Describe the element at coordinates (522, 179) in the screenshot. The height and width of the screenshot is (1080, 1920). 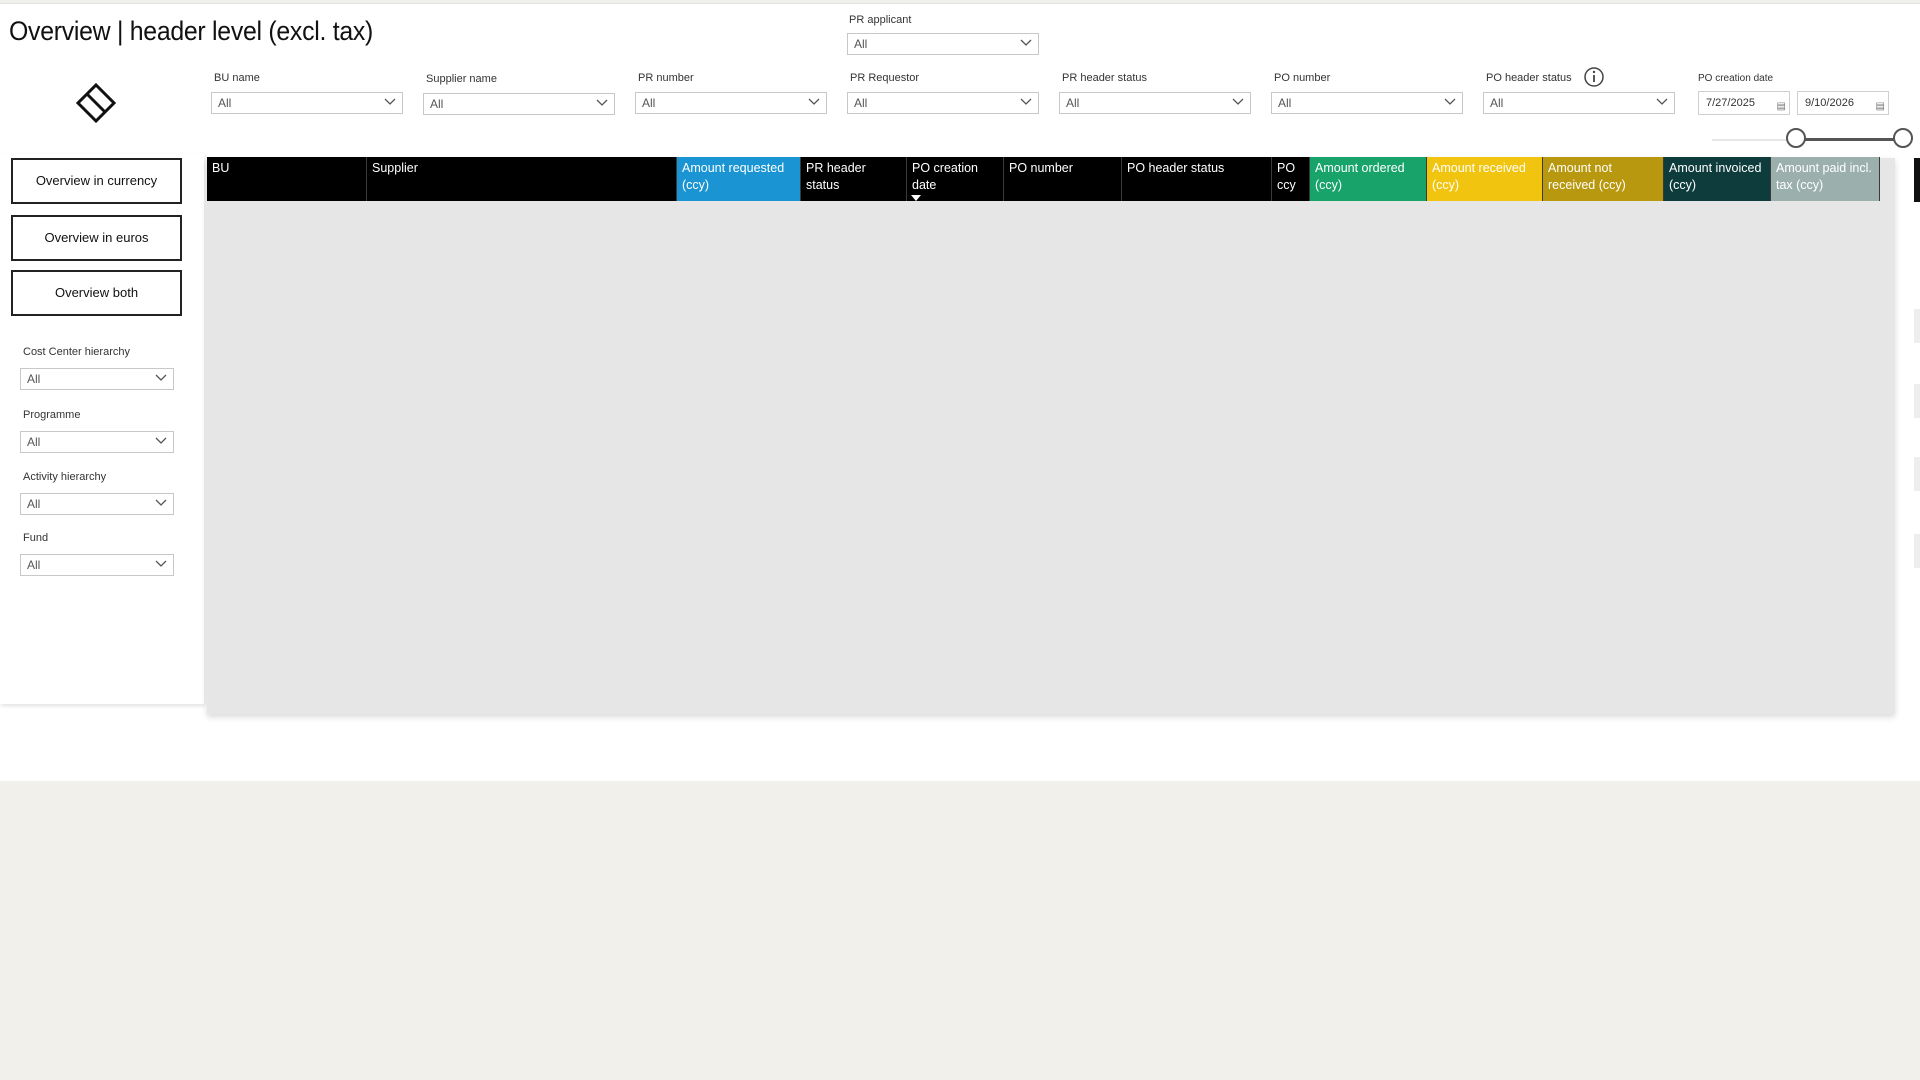
I see `column-header-supplier: Supplier` at that location.